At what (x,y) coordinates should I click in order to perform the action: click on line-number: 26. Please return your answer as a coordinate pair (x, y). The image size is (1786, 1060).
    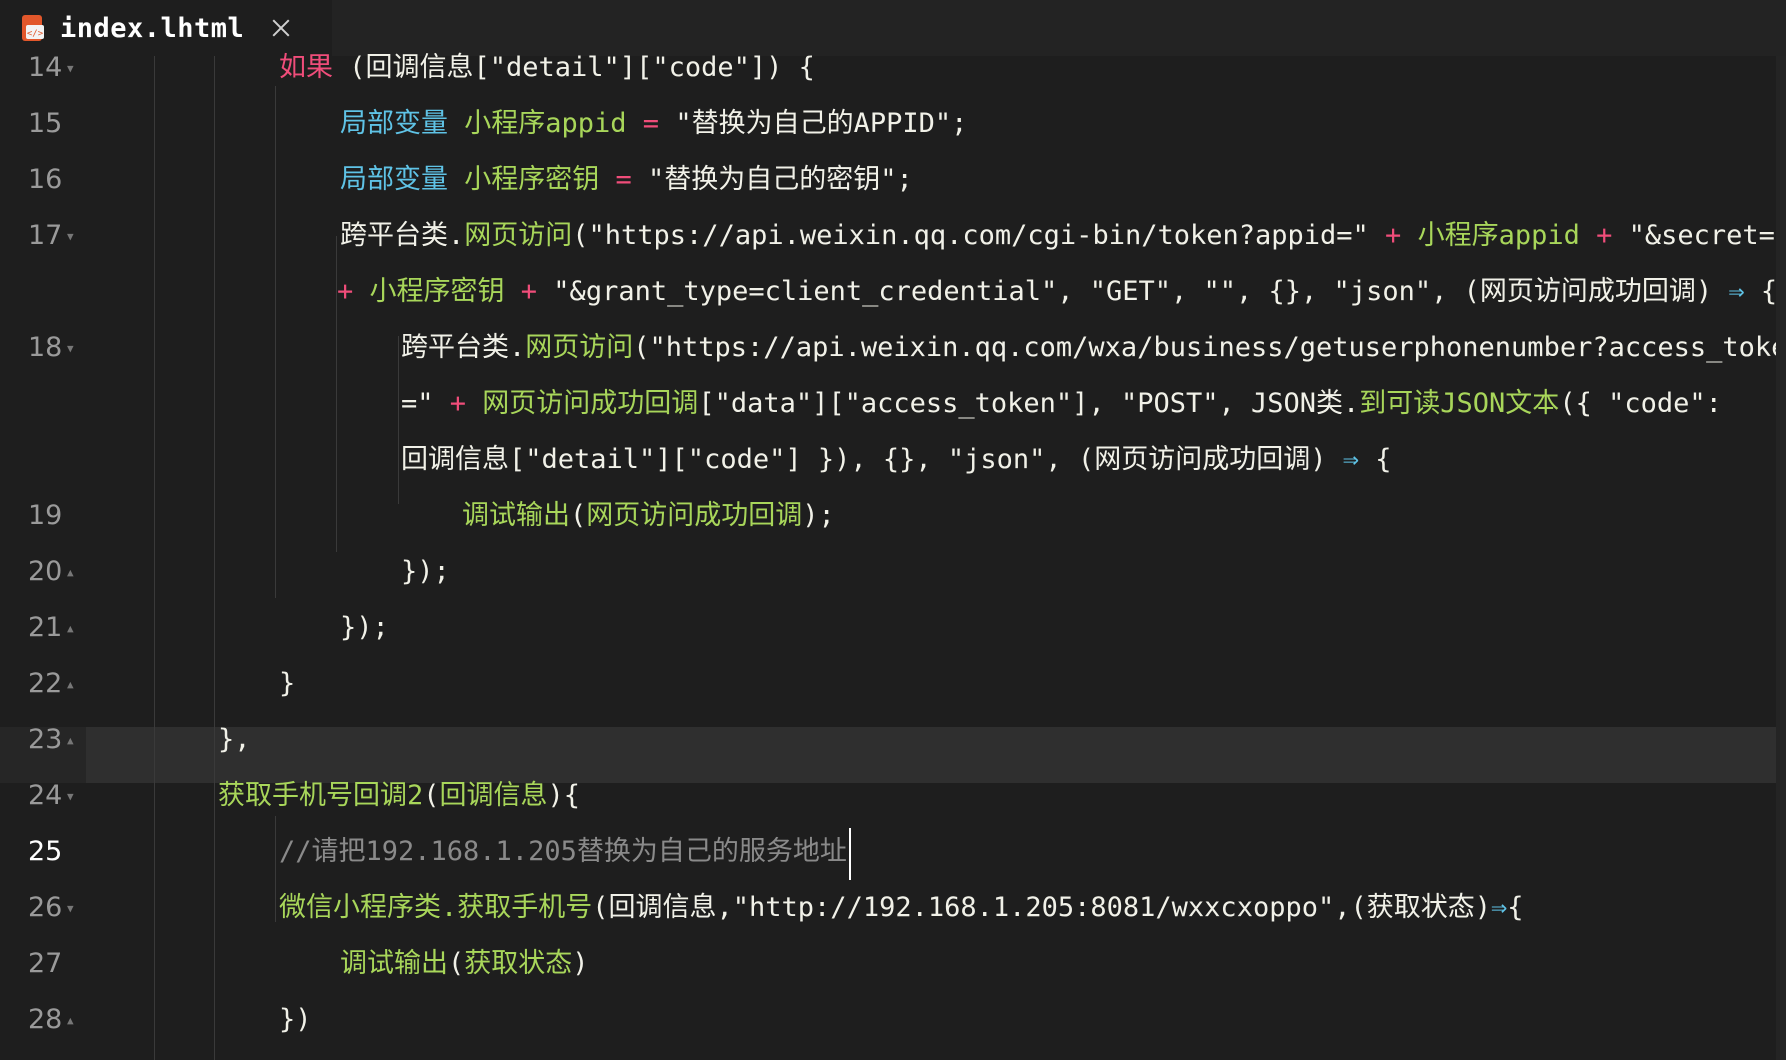
    Looking at the image, I should click on (45, 907).